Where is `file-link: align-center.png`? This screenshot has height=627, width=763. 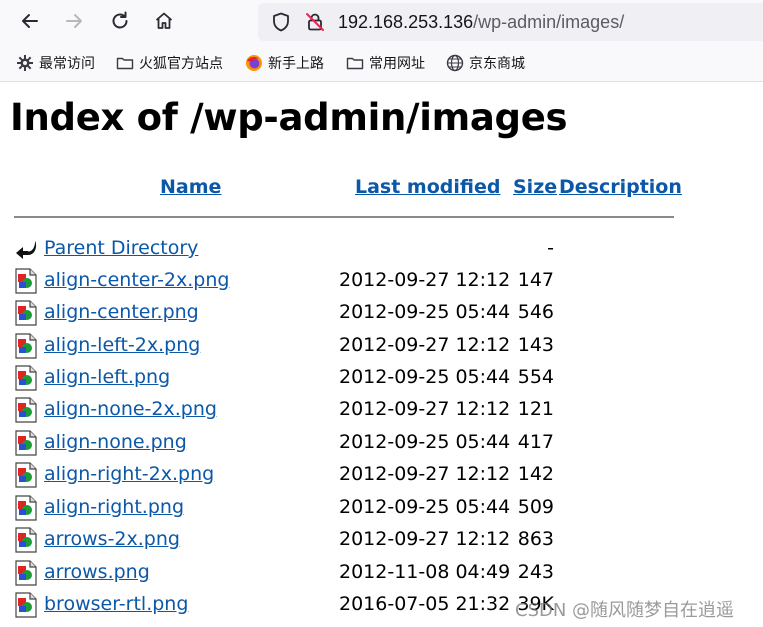 file-link: align-center.png is located at coordinates (121, 312).